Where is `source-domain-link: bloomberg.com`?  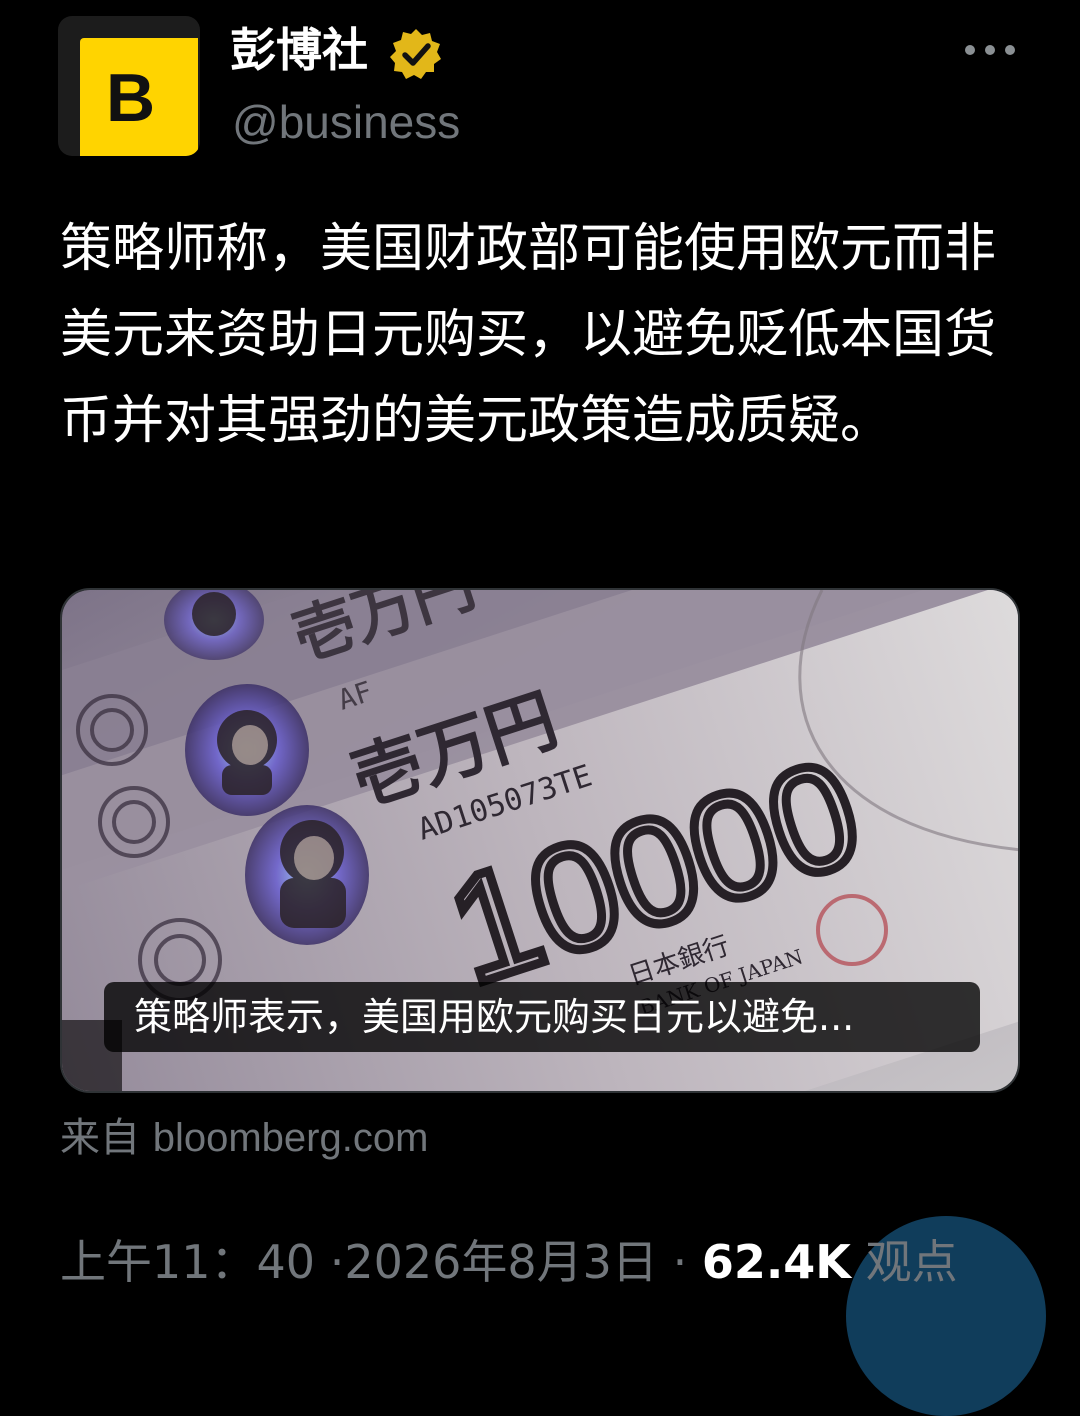 source-domain-link: bloomberg.com is located at coordinates (291, 1138).